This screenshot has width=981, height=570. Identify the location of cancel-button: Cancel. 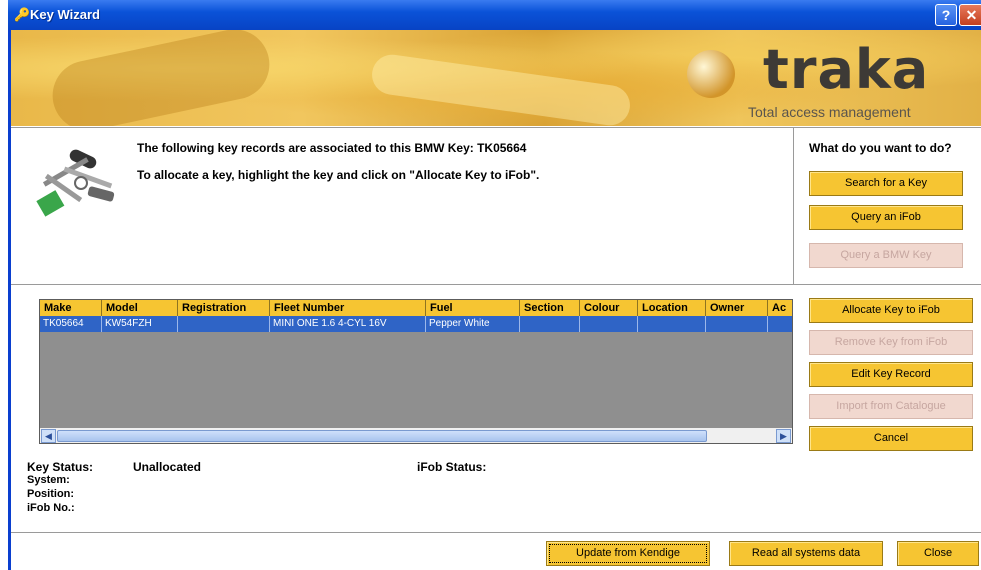
(891, 438).